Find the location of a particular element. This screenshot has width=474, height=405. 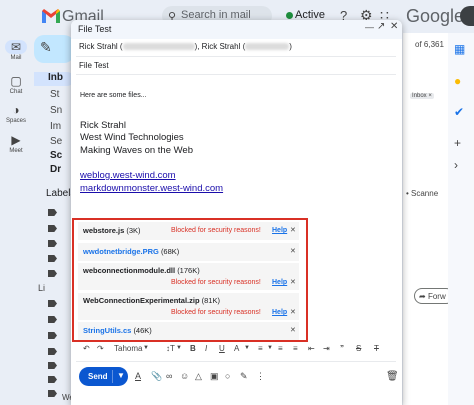

attachment-chip: StringUtils.cs (46K) ✕ is located at coordinates (188, 331).